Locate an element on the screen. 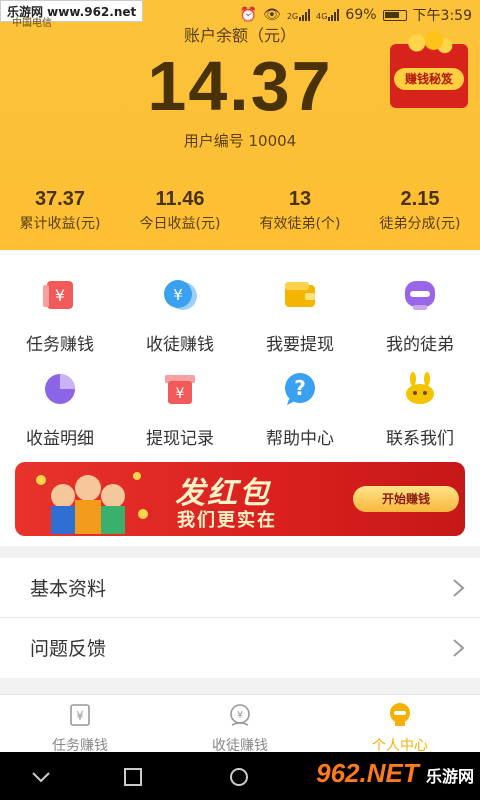 This screenshot has width=480, height=800. start-earning-button: 开始赚钱 is located at coordinates (406, 499).